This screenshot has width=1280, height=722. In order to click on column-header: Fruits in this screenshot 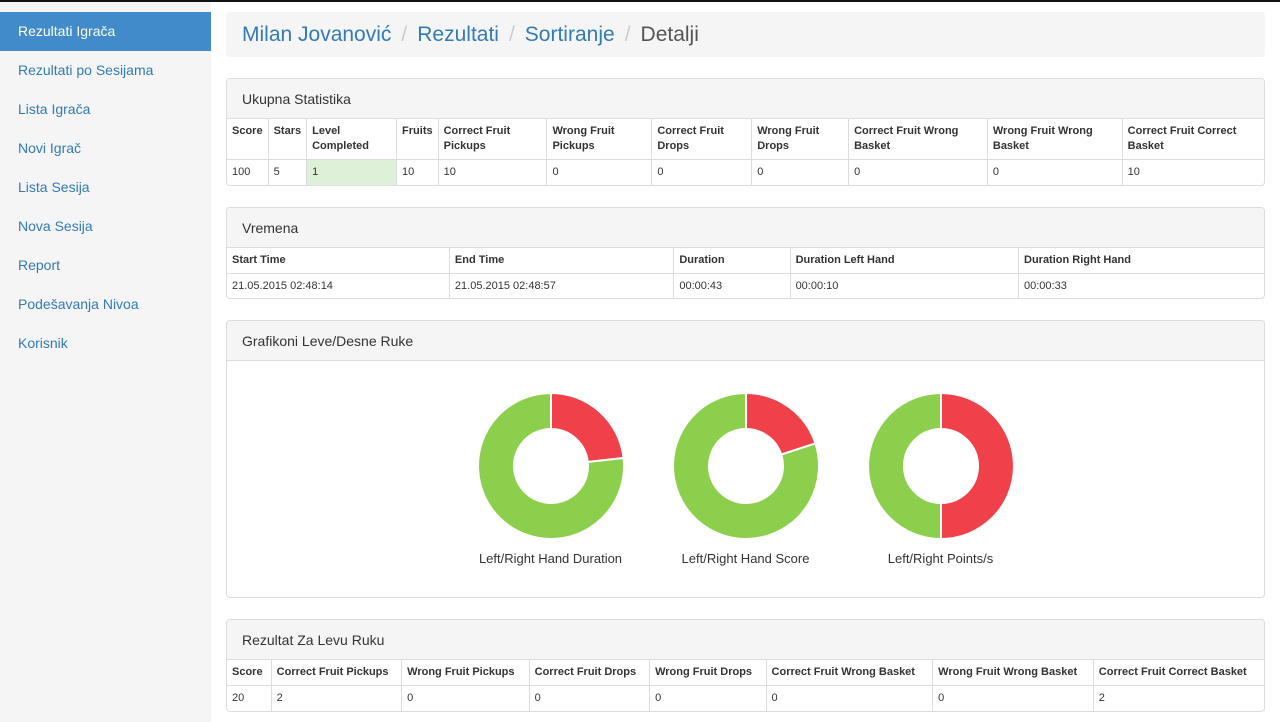, I will do `click(417, 139)`.